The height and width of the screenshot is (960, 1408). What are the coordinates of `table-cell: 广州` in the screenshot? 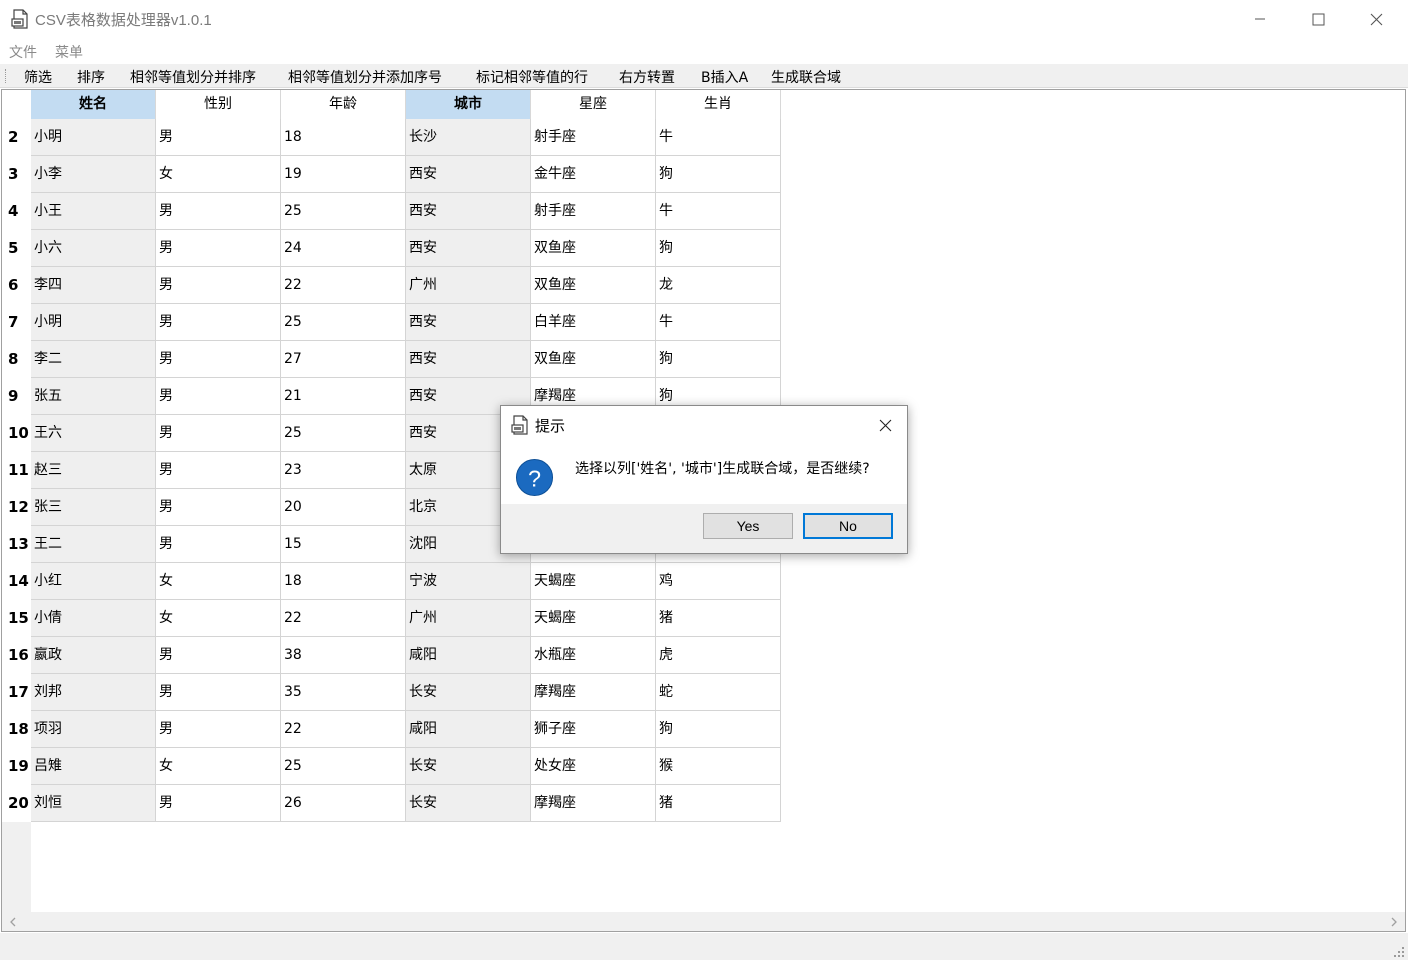 It's located at (468, 618).